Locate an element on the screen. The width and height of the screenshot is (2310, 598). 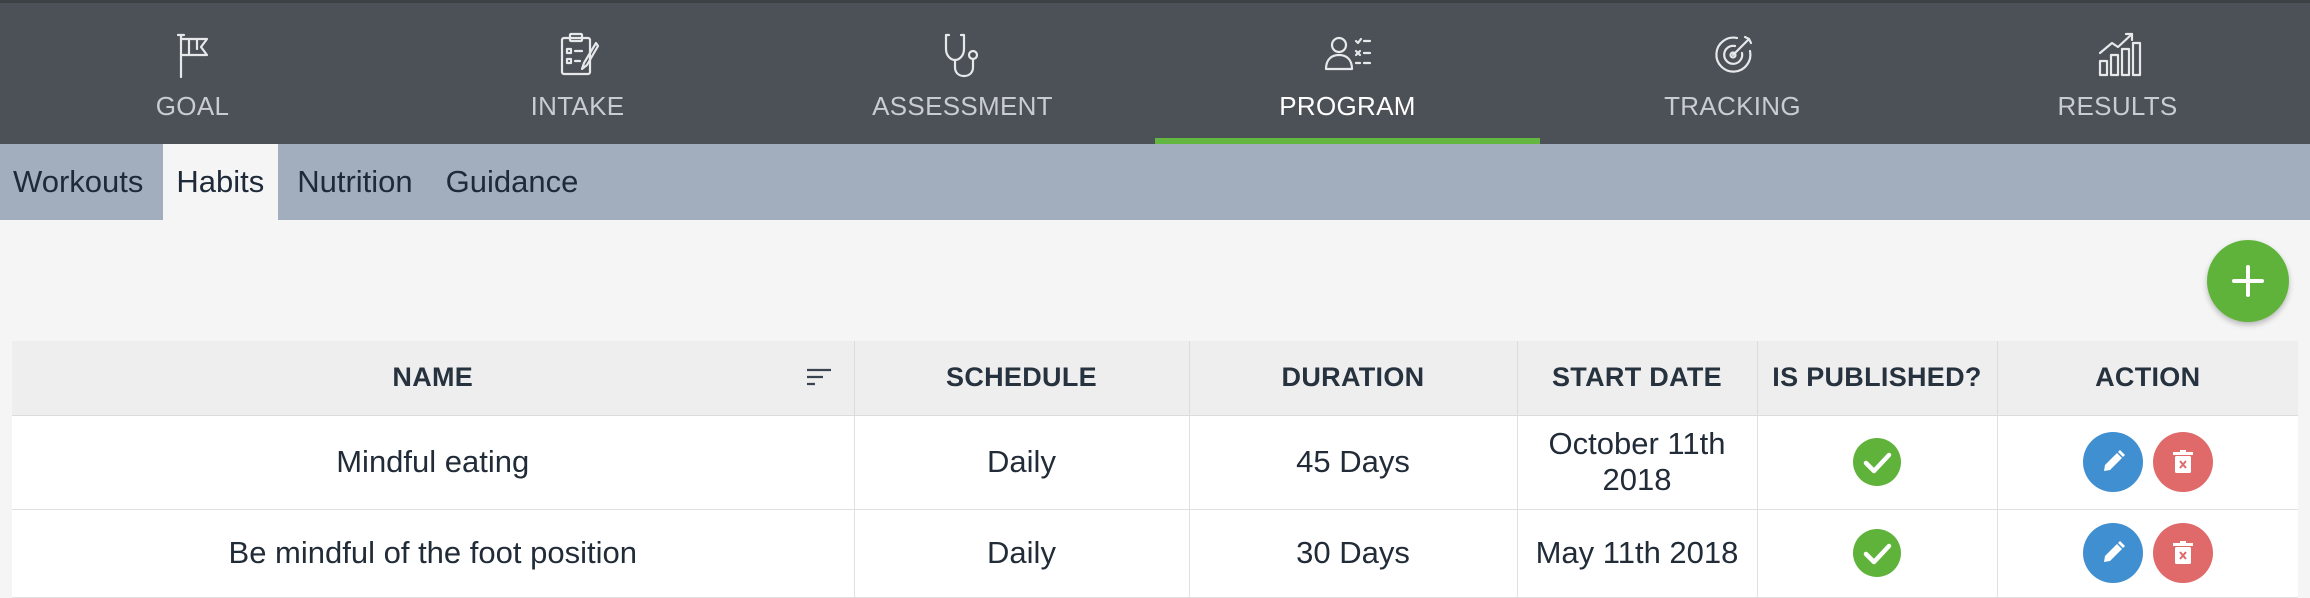
nav-item-goal: GOAL is located at coordinates (192, 73).